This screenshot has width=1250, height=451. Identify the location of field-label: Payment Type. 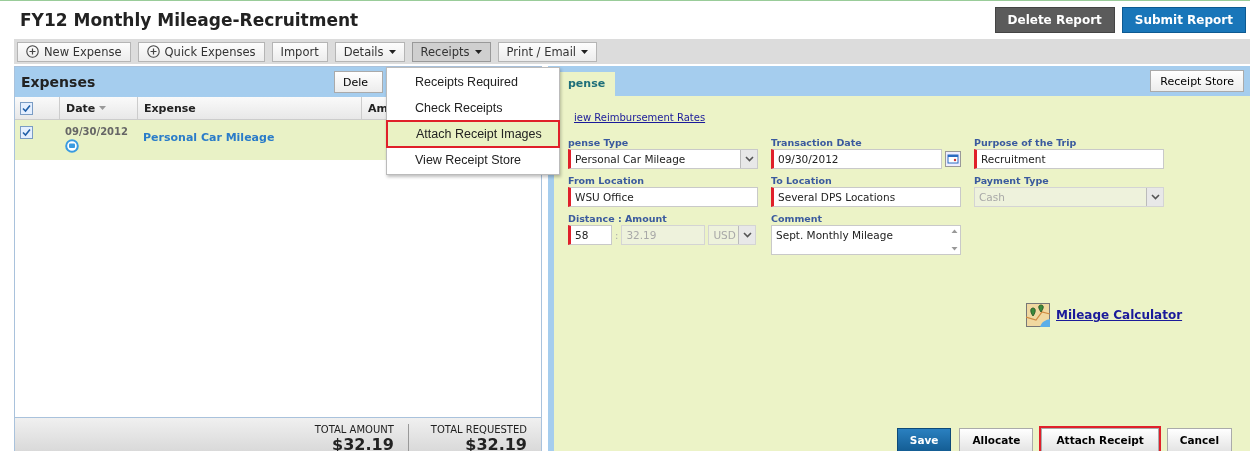
(1012, 180).